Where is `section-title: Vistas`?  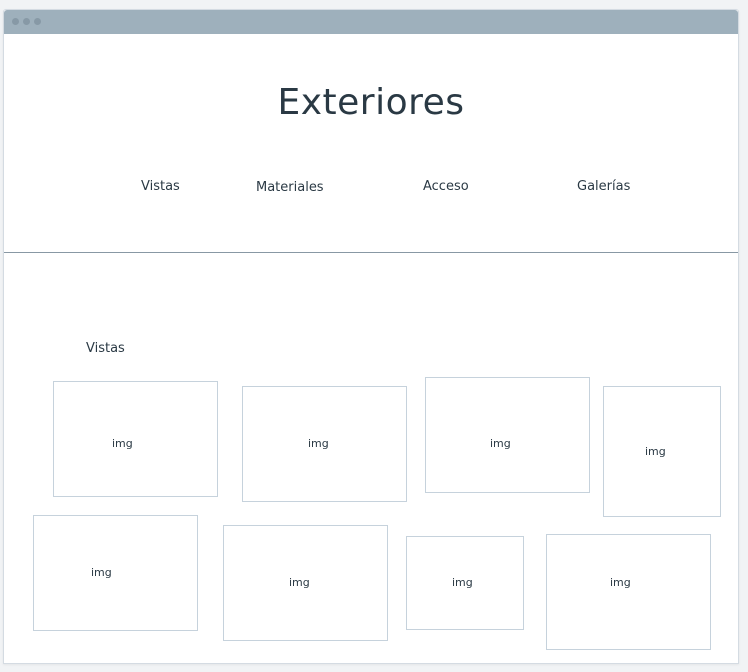
section-title: Vistas is located at coordinates (105, 348).